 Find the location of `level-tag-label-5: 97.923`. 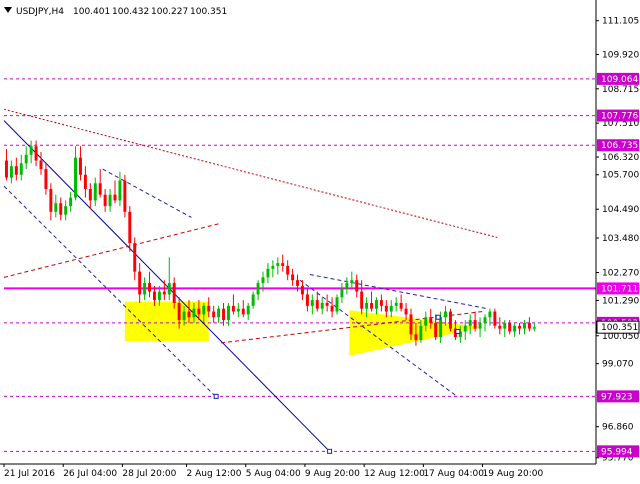

level-tag-label-5: 97.923 is located at coordinates (617, 397).